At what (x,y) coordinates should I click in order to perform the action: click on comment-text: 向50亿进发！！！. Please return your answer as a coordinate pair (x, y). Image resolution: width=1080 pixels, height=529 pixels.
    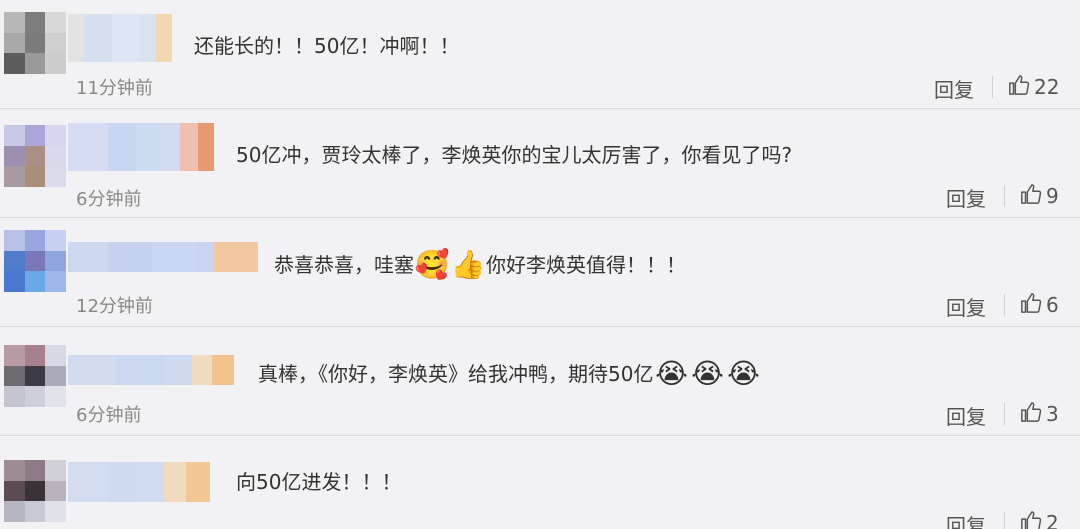
    Looking at the image, I should click on (318, 482).